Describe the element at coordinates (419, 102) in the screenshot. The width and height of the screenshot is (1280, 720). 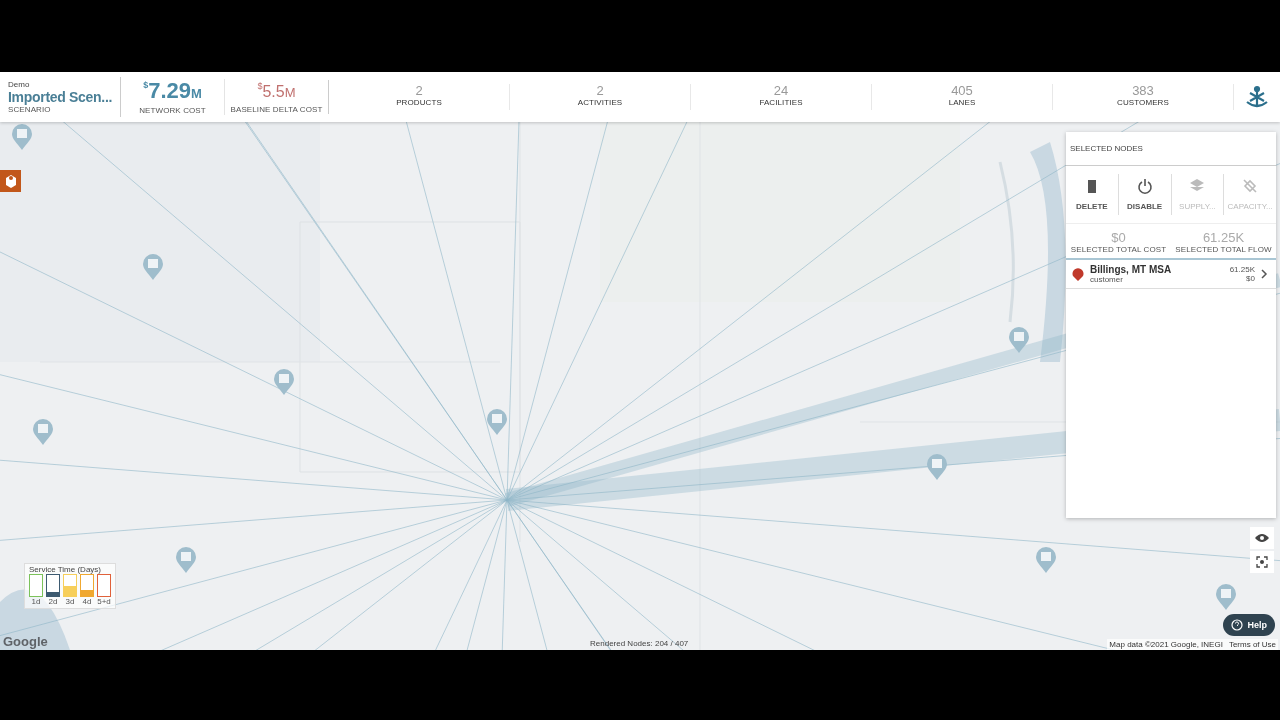
I see `stat-label: PRODUCTS` at that location.